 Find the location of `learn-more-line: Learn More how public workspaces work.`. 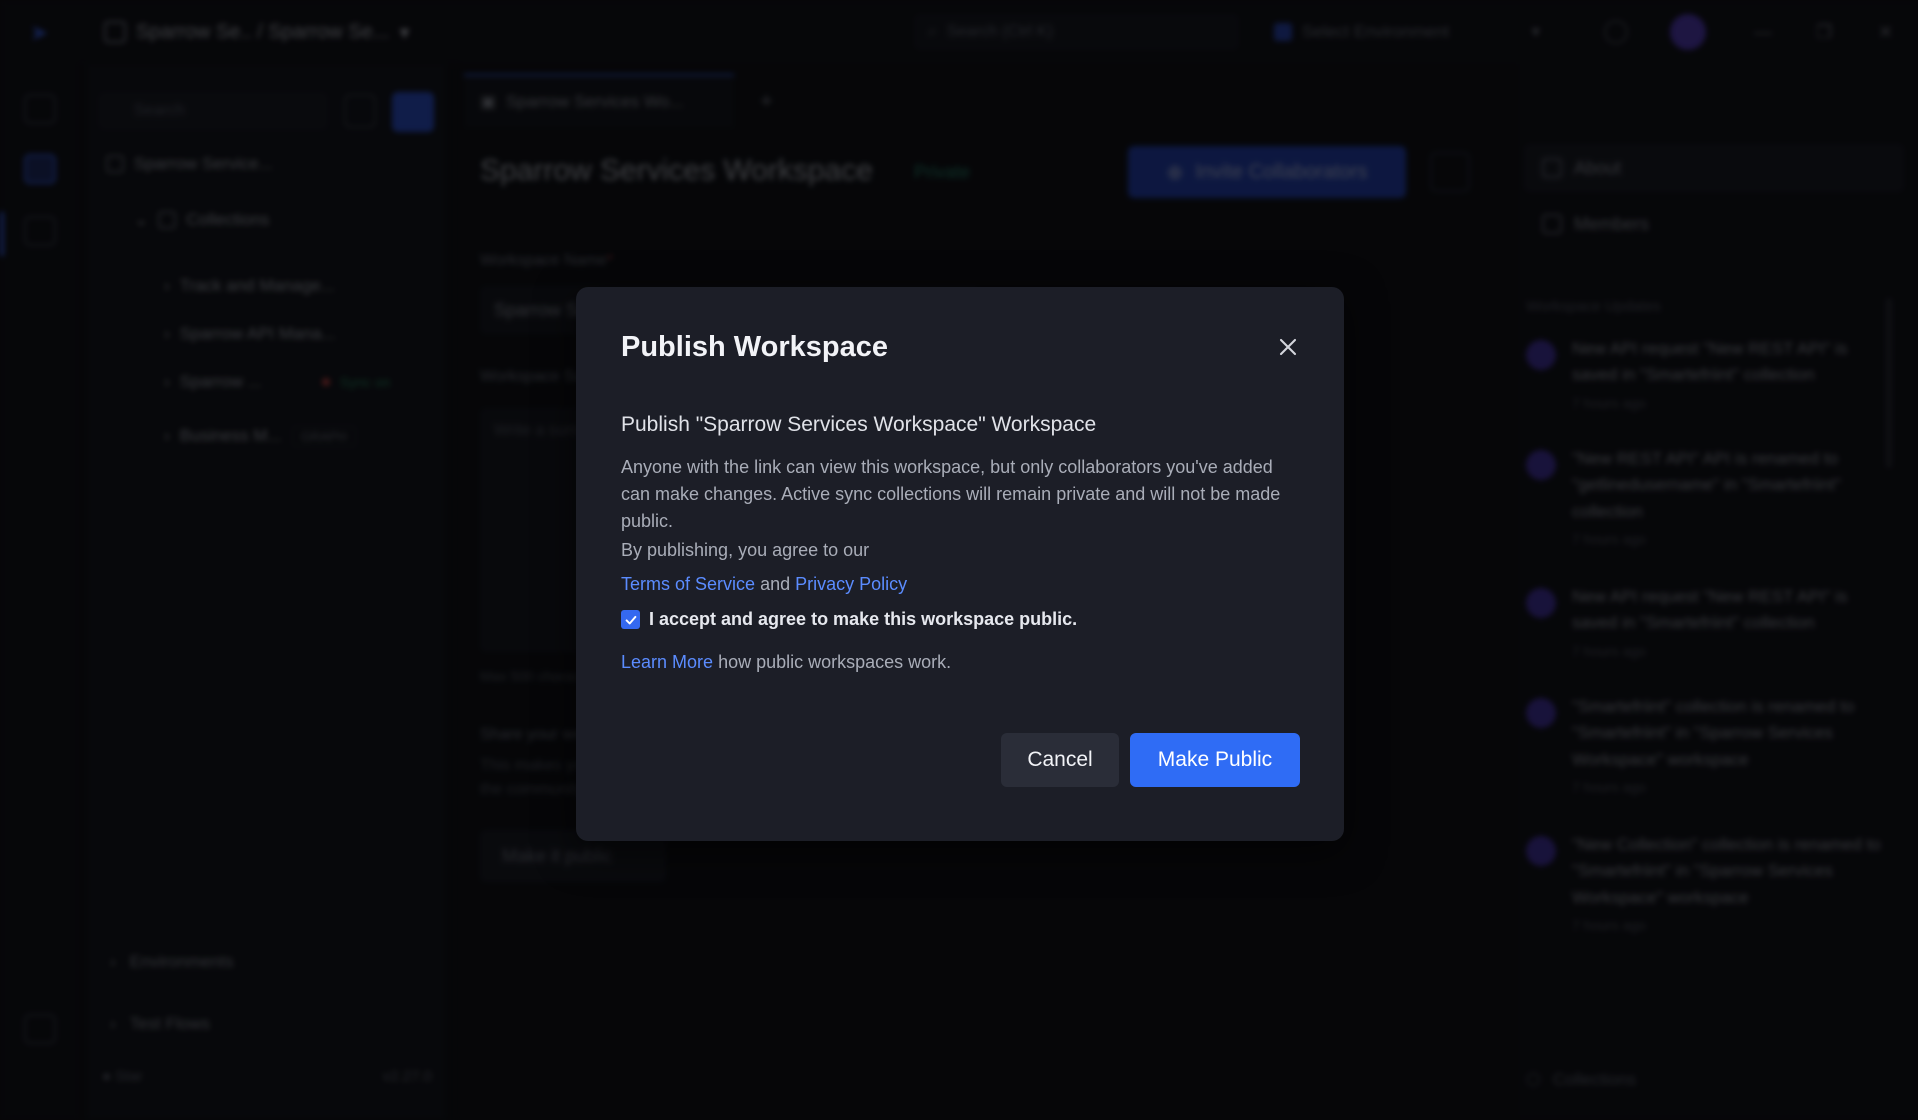

learn-more-line: Learn More how public workspaces work. is located at coordinates (786, 662).